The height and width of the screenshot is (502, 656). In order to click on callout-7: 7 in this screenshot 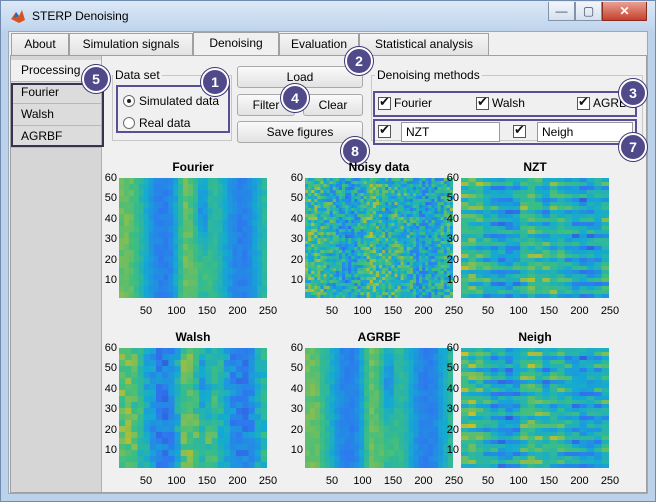, I will do `click(633, 147)`.